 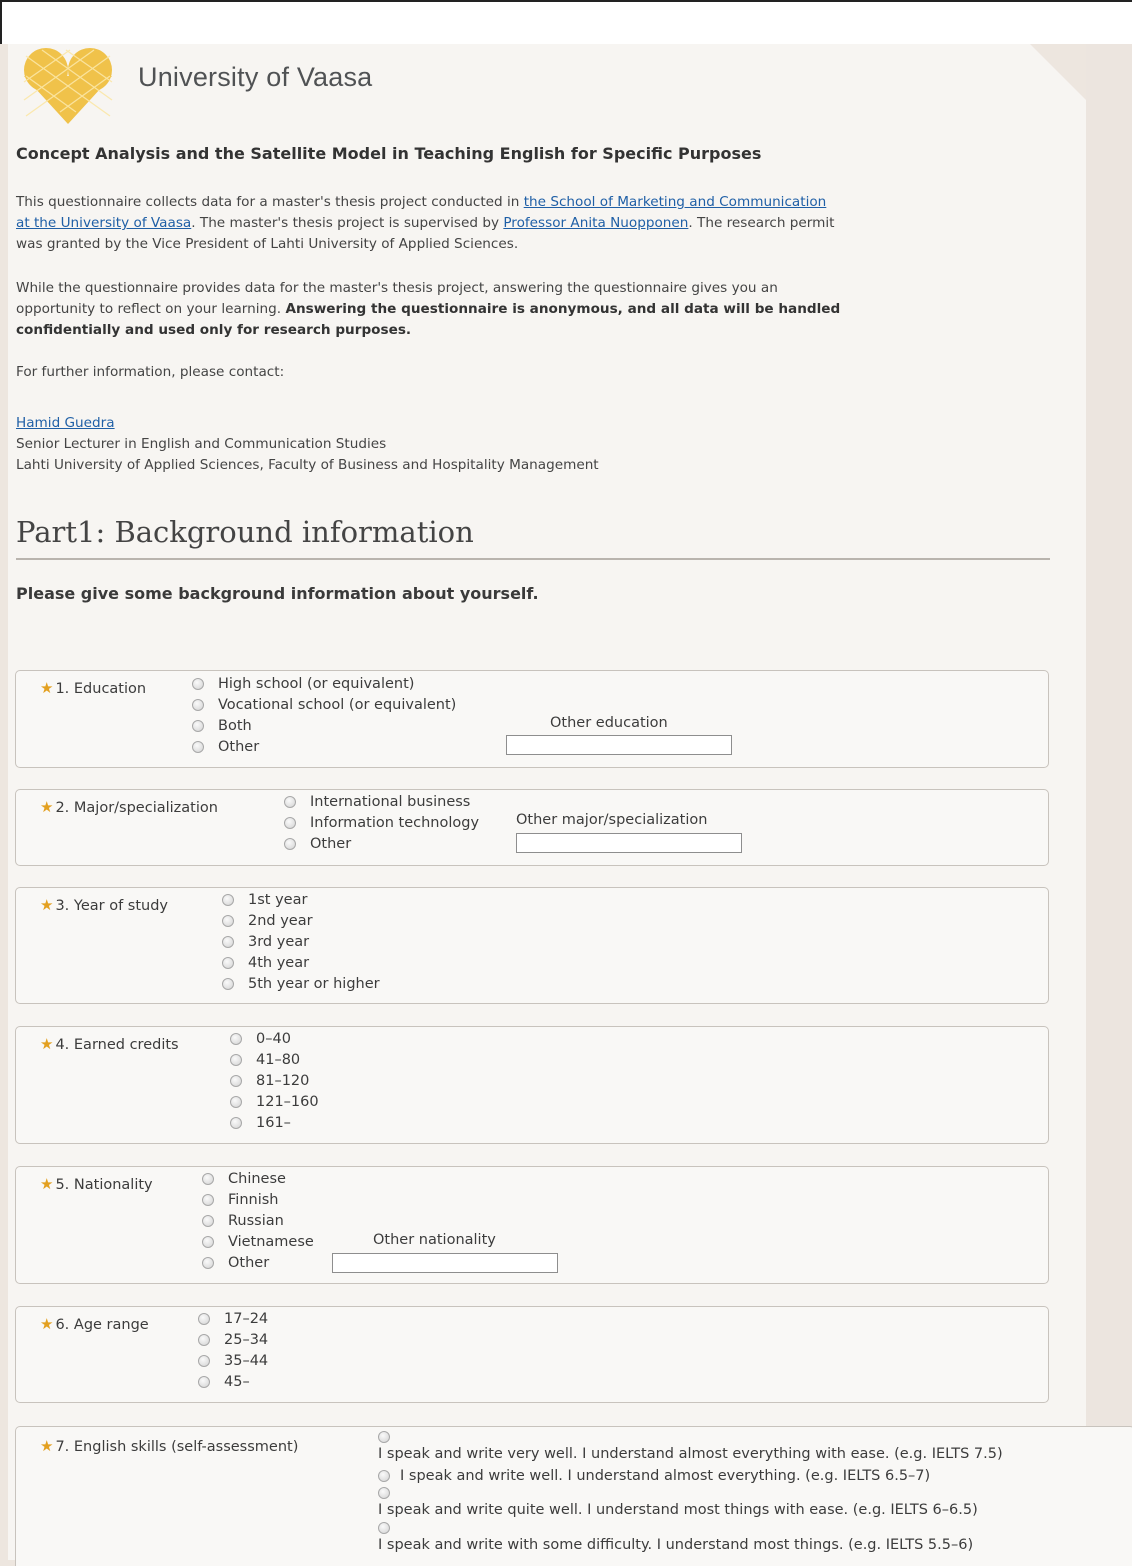 I want to click on option-3rd-year: 3rd year, so click(x=301, y=941).